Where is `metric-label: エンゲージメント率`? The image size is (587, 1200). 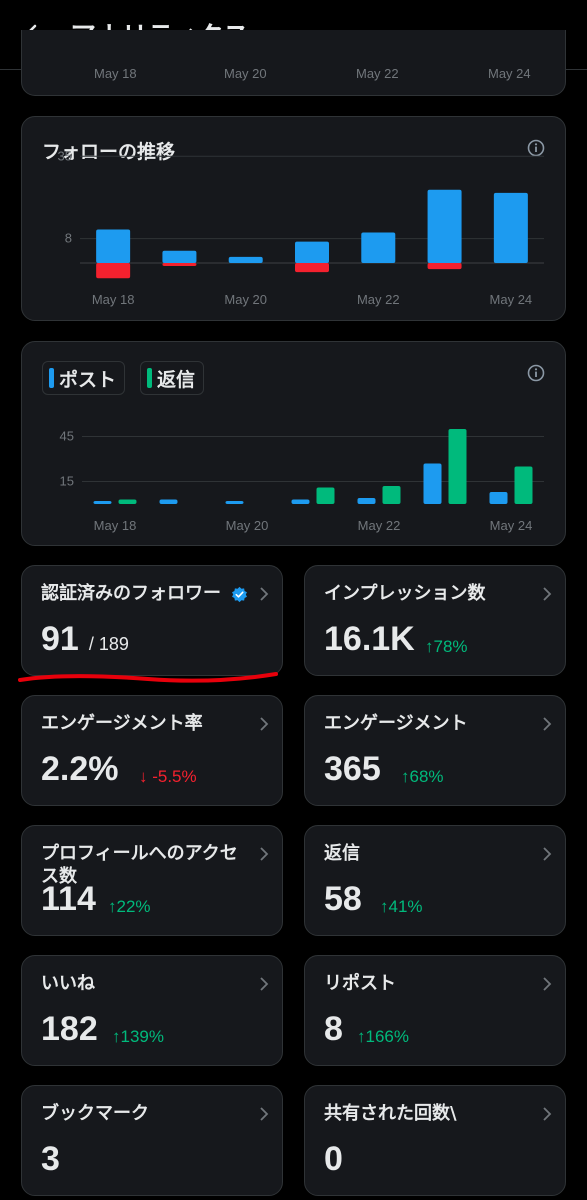
metric-label: エンゲージメント率 is located at coordinates (122, 723).